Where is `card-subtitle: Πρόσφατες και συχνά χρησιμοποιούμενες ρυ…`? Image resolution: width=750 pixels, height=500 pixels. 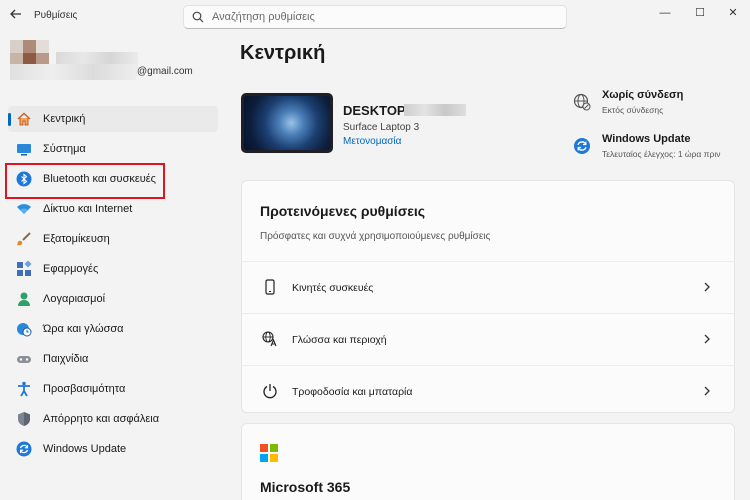
card-subtitle: Πρόσφατες και συχνά χρησιμοποιούμενες ρυ… is located at coordinates (375, 236).